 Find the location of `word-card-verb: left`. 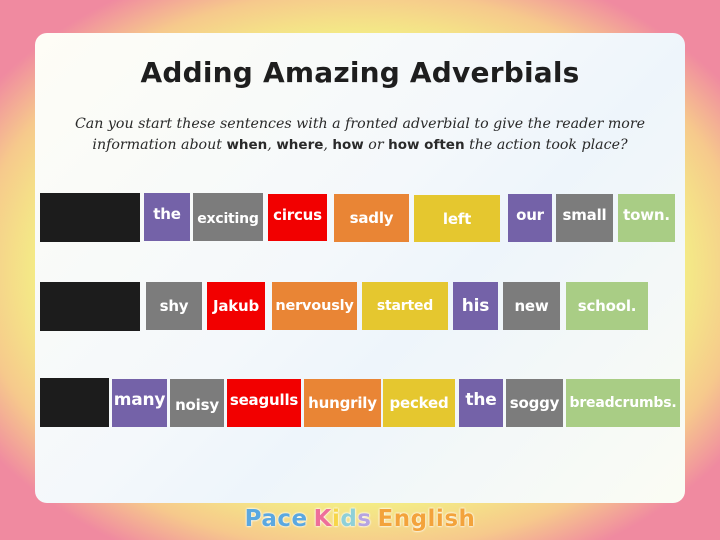

word-card-verb: left is located at coordinates (457, 218).